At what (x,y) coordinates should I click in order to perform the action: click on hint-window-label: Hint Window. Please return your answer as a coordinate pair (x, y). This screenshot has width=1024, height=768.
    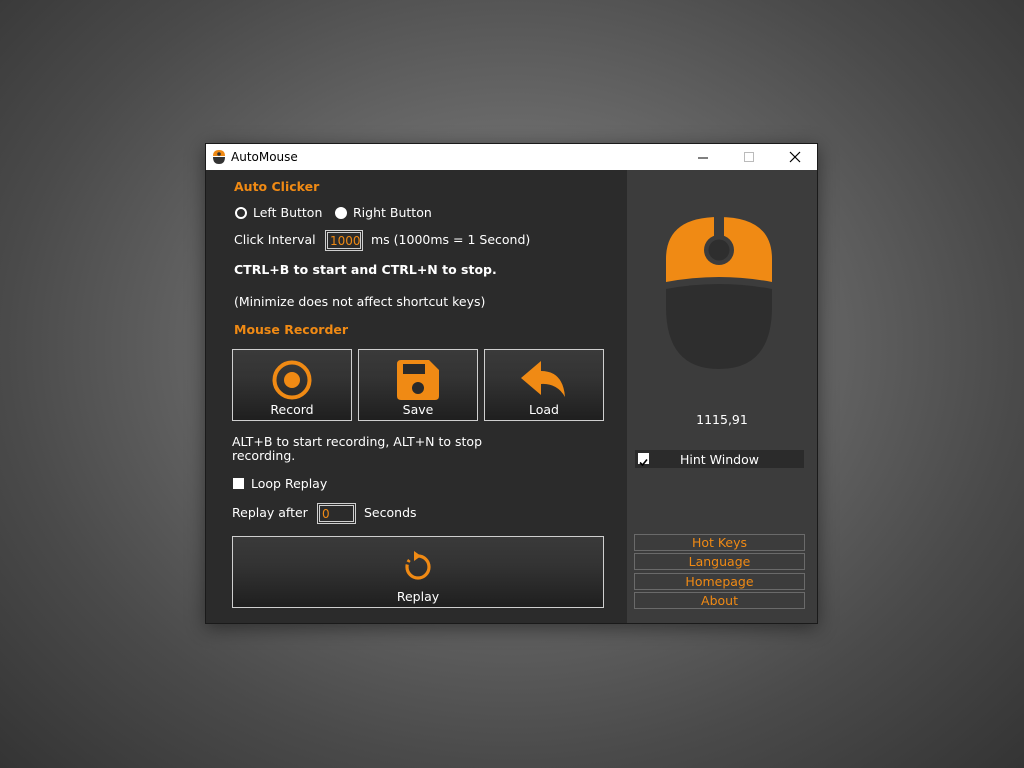
    Looking at the image, I should click on (719, 459).